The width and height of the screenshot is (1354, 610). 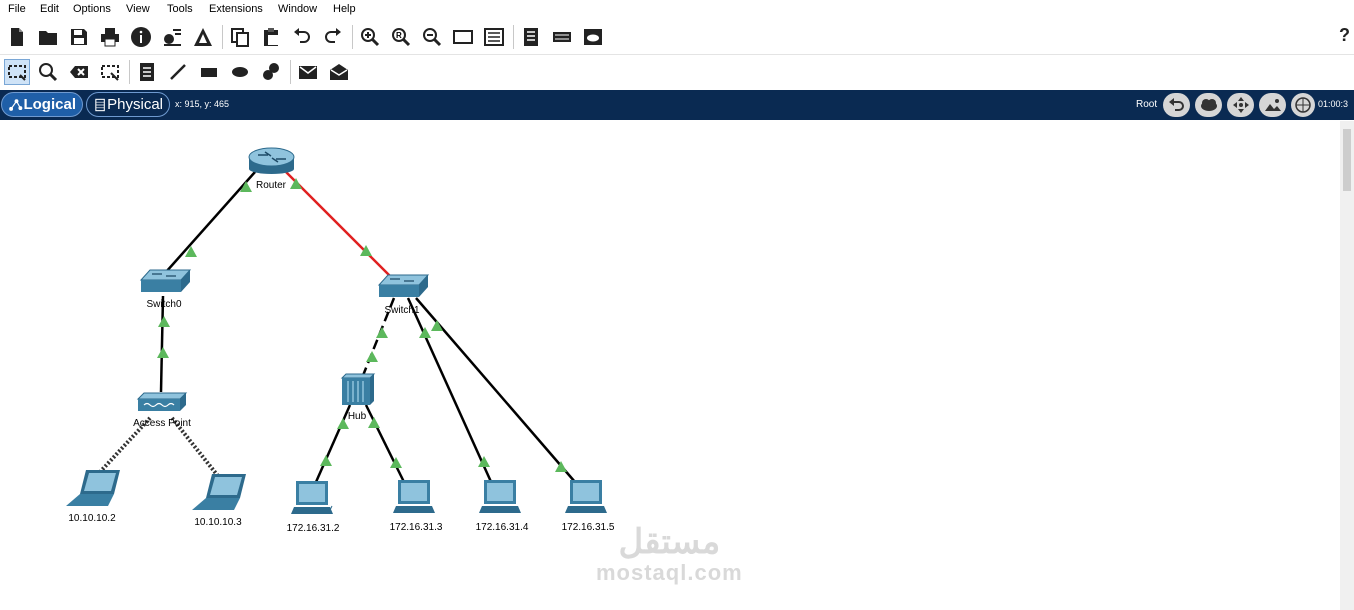 I want to click on viewport-icon, so click(x=1303, y=105).